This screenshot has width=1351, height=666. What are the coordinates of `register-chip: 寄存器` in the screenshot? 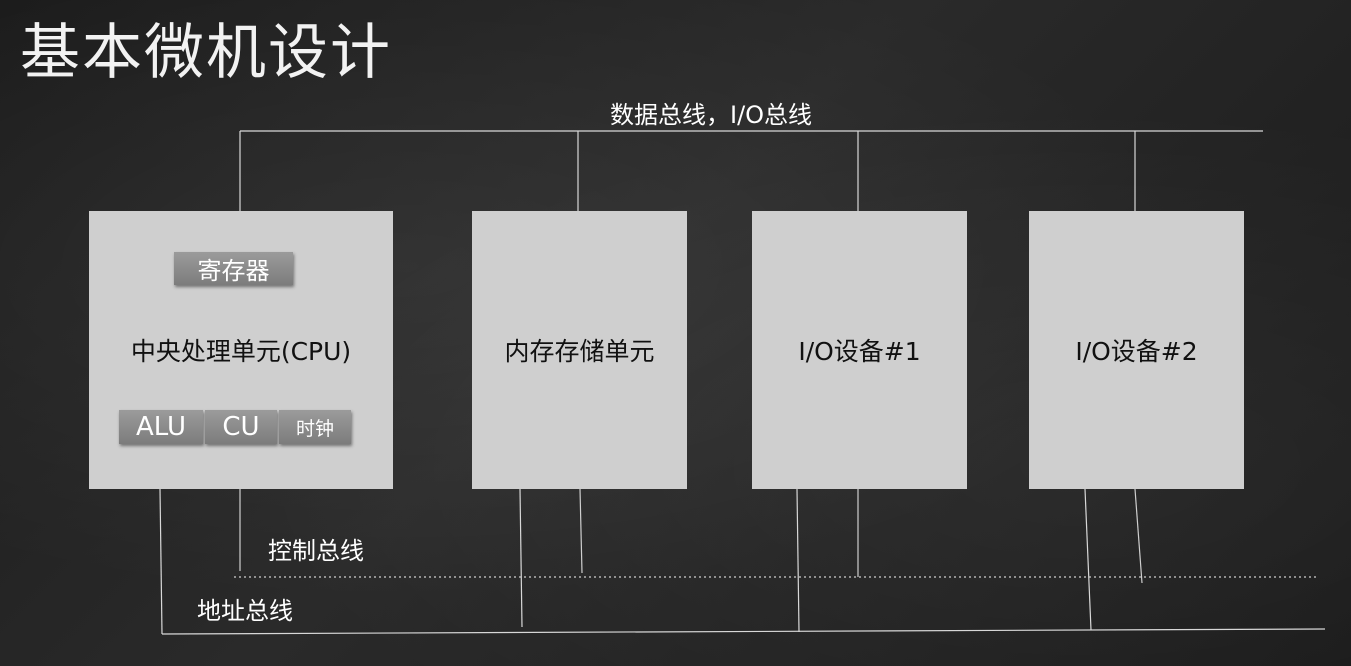 It's located at (233, 268).